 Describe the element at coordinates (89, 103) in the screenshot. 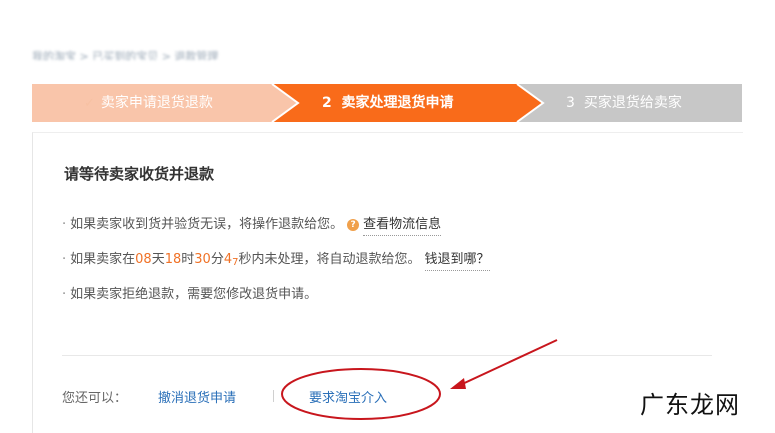

I see `check-icon: ✓` at that location.